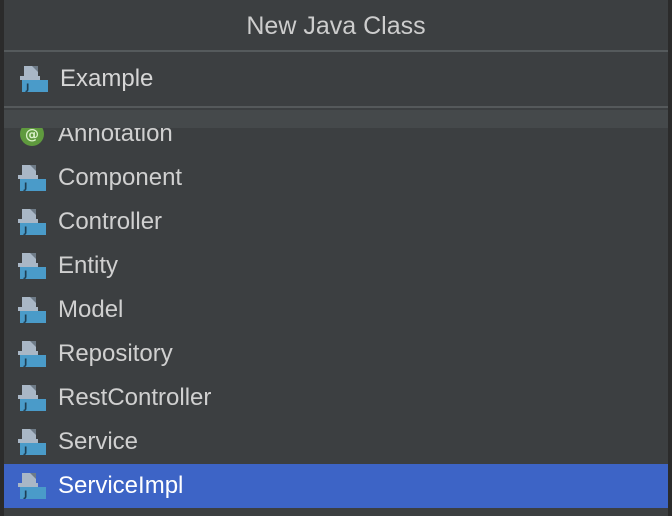  Describe the element at coordinates (135, 397) in the screenshot. I see `template-item-label: RestController` at that location.